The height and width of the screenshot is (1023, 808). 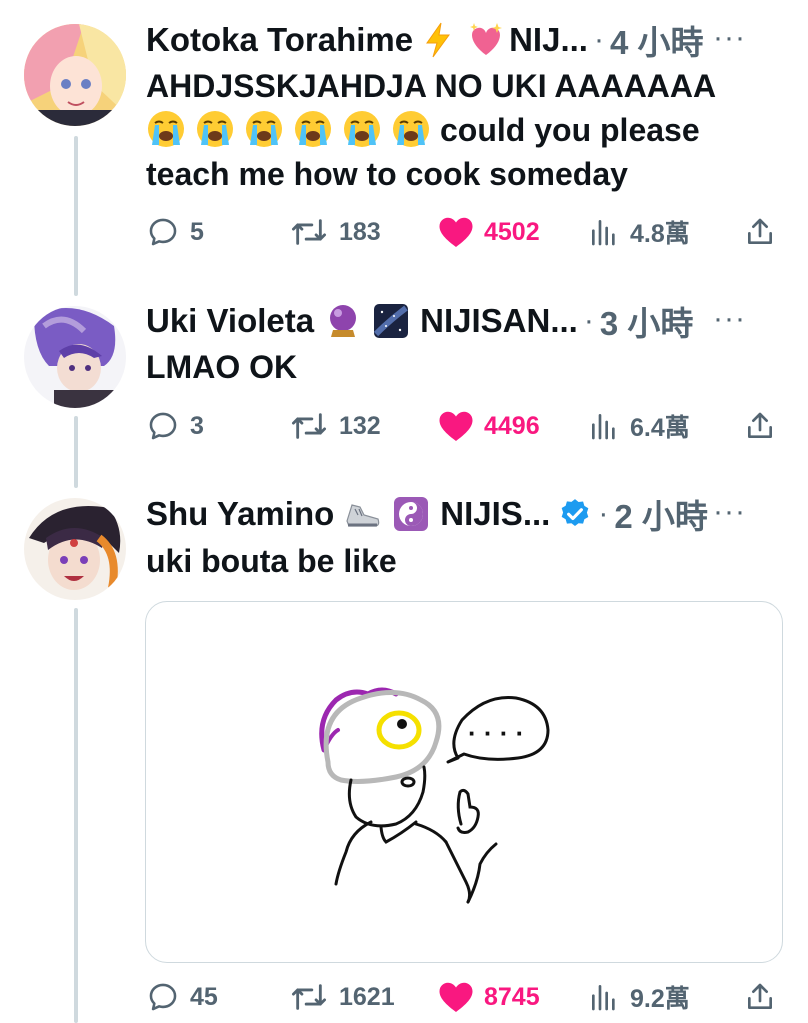 I want to click on view-count: 6.4萬, so click(x=660, y=428).